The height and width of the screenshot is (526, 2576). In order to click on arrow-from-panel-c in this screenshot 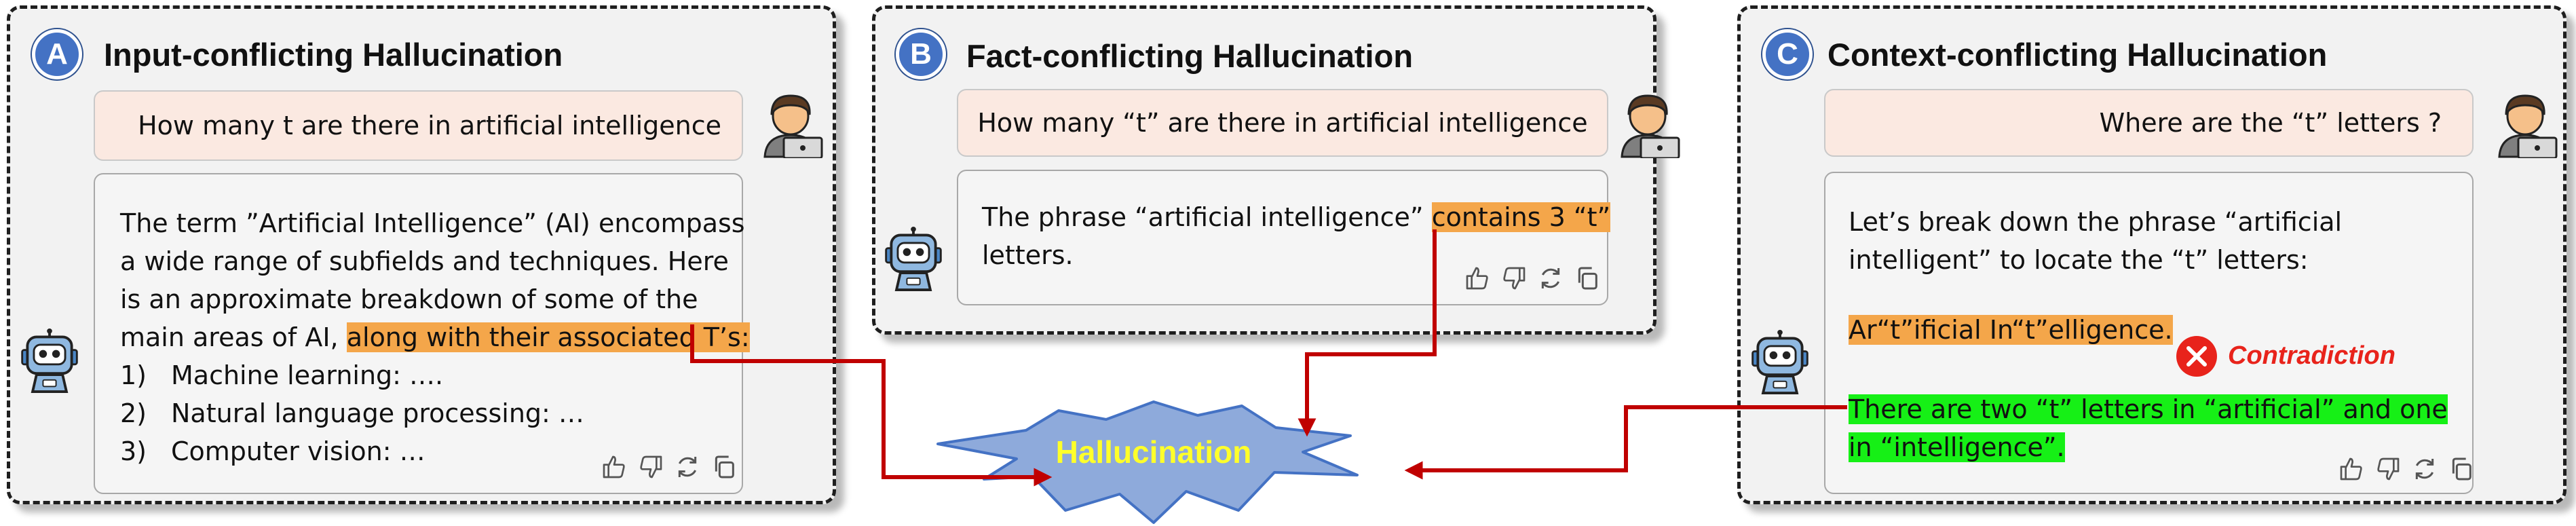, I will do `click(1625, 443)`.